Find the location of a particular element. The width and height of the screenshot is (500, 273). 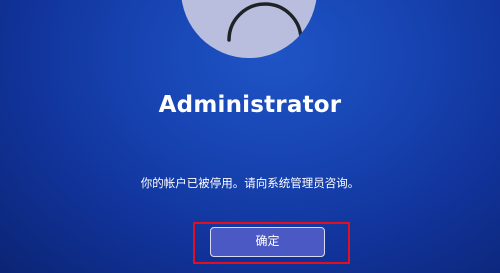

username-label: Administrator is located at coordinates (250, 105).